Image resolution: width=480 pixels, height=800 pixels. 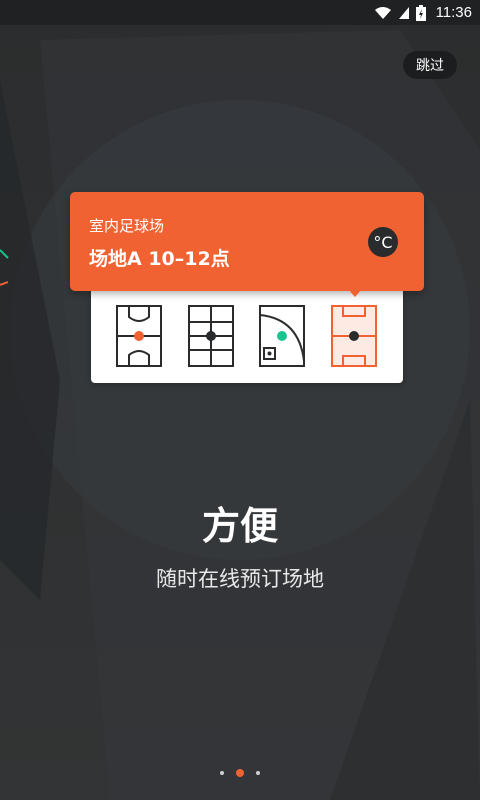 What do you see at coordinates (453, 12) in the screenshot?
I see `status-time: 11:36` at bounding box center [453, 12].